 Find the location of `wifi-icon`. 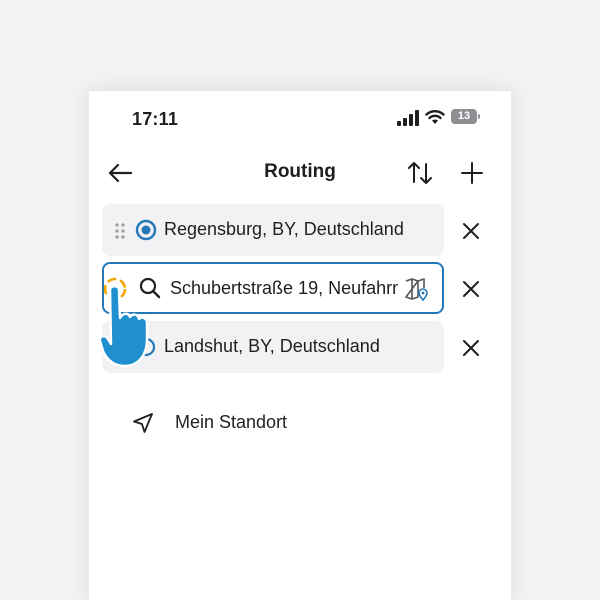

wifi-icon is located at coordinates (435, 117).